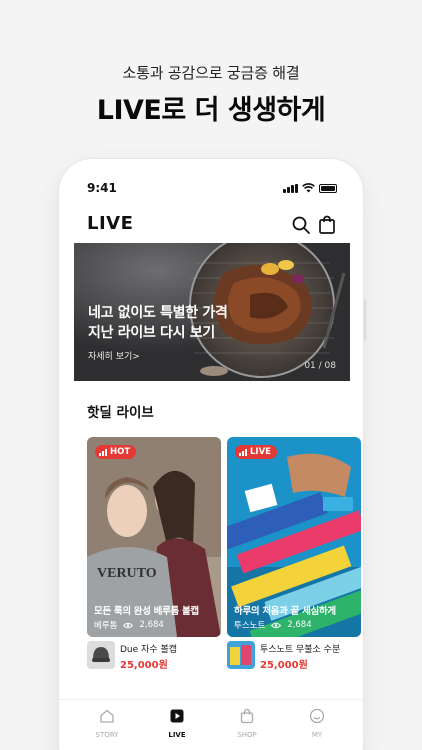  I want to click on live-card-thumbnail: LIVE 하루의 처음과 끝 세심하게 투스노트 2,684, so click(294, 537).